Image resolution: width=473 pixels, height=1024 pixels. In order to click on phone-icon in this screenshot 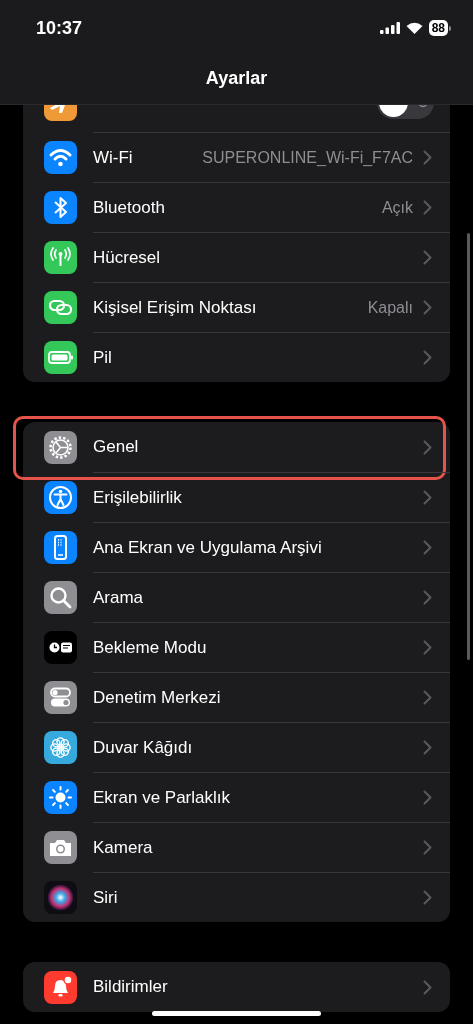, I will do `click(60, 547)`.